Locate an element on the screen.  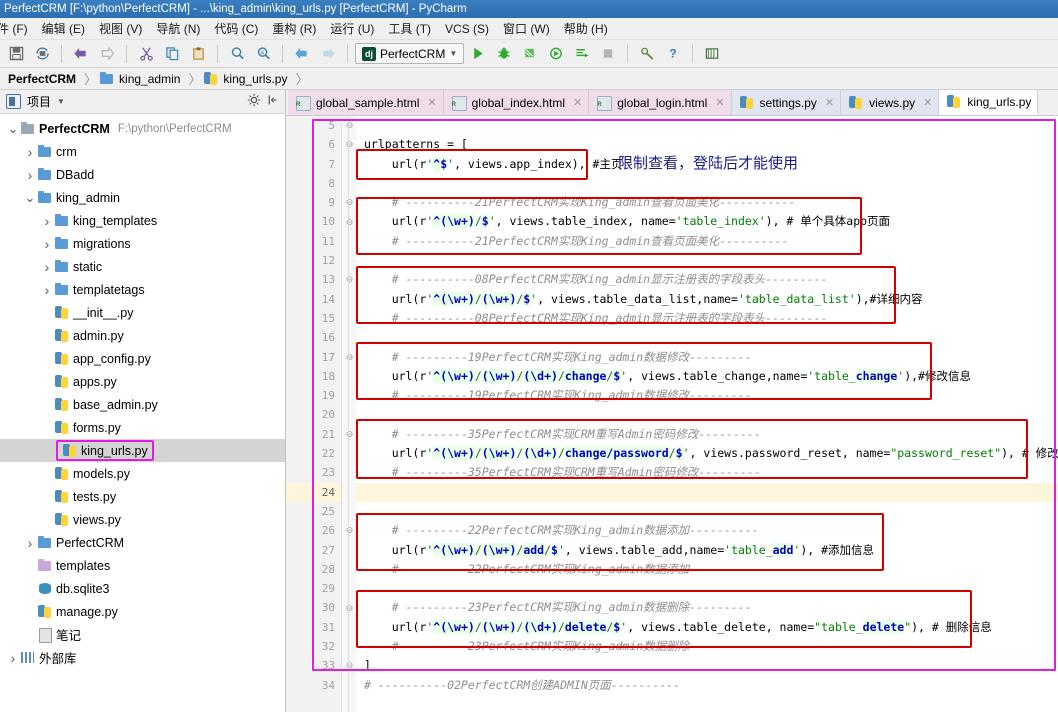
tree-node-king_admin: ⌄ king_admin is located at coordinates (142, 197).